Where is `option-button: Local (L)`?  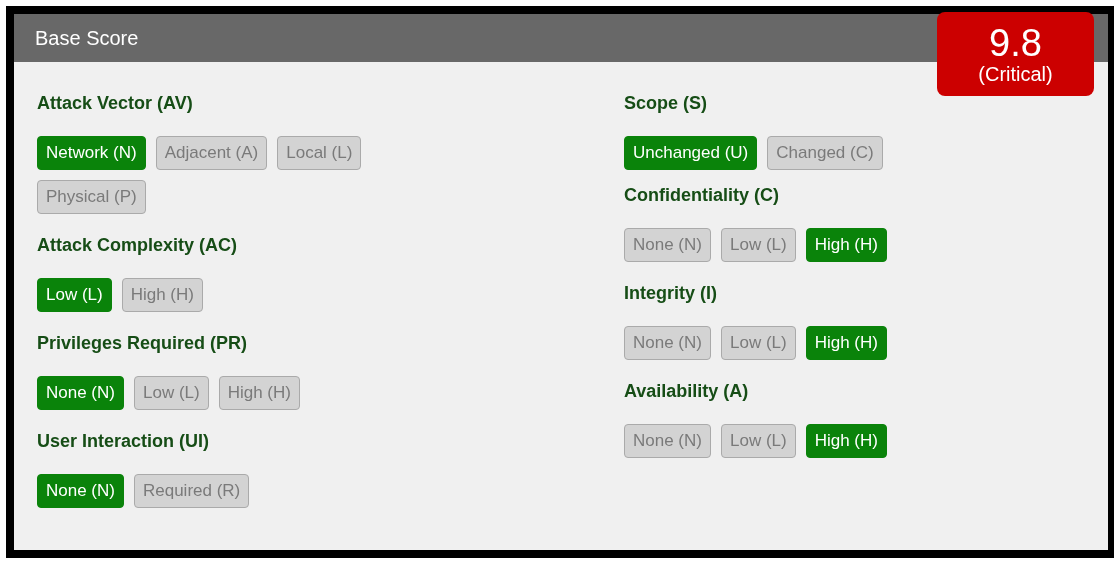
option-button: Local (L) is located at coordinates (319, 153).